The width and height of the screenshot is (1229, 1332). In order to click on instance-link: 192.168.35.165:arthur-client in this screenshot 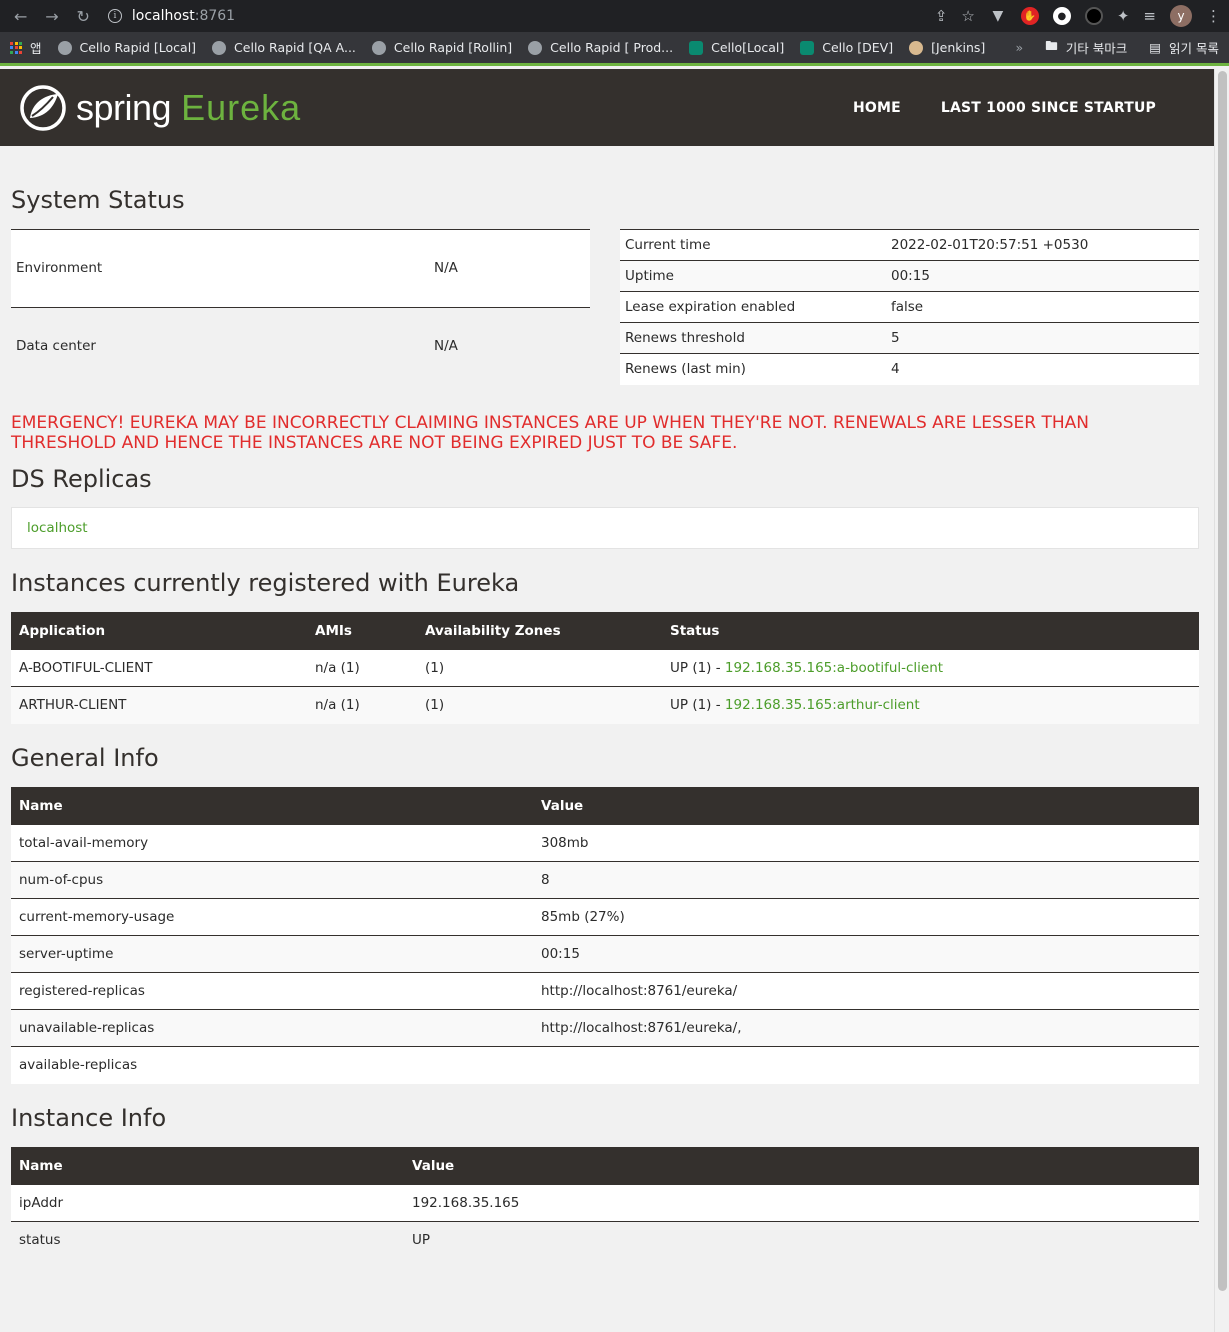, I will do `click(822, 705)`.